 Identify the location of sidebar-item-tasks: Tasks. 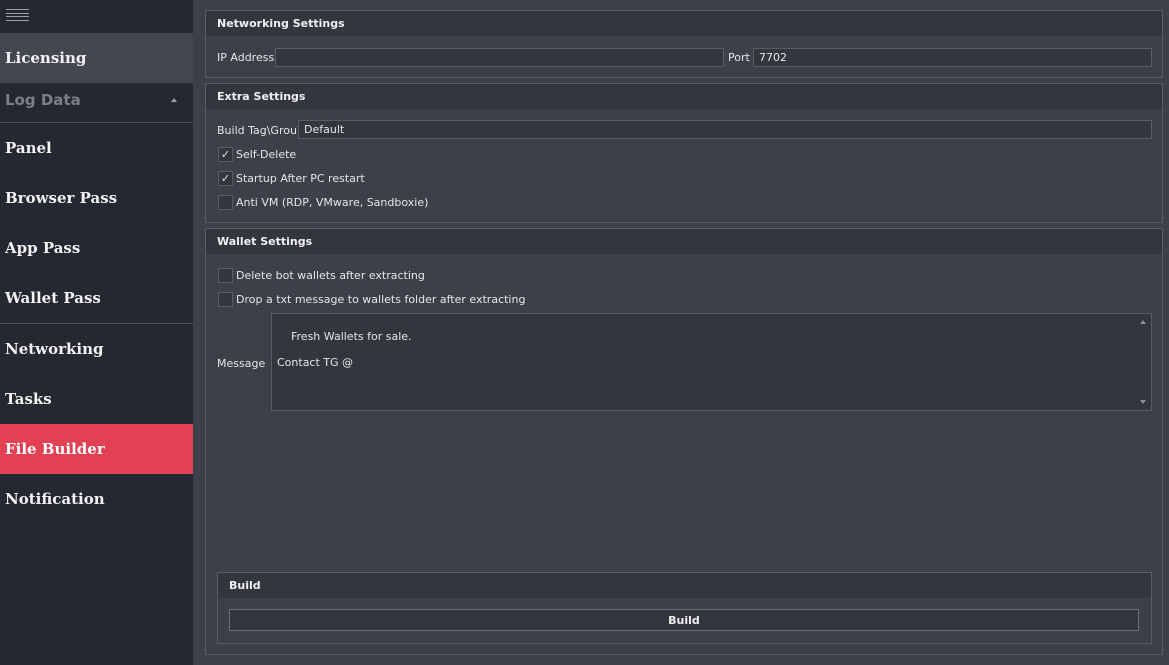
(96, 399).